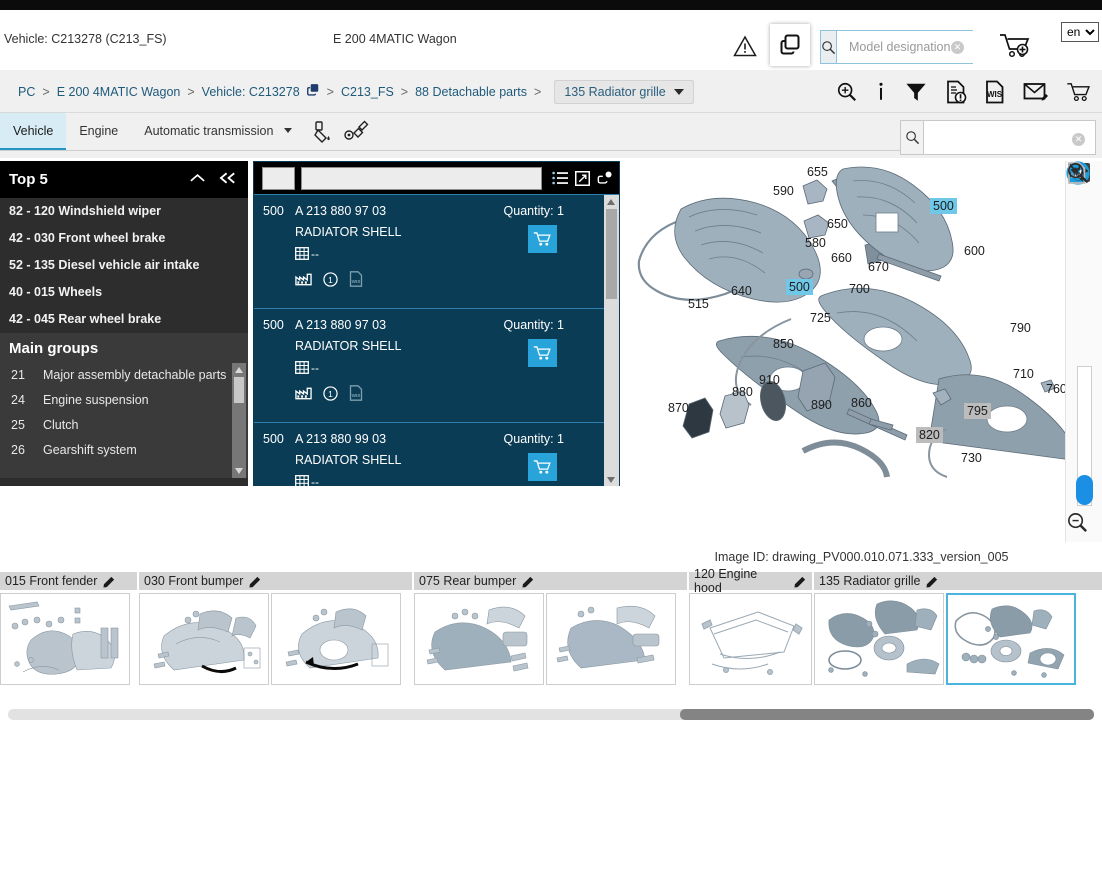 Image resolution: width=1102 pixels, height=876 pixels. I want to click on unpin-icon, so click(1084, 237).